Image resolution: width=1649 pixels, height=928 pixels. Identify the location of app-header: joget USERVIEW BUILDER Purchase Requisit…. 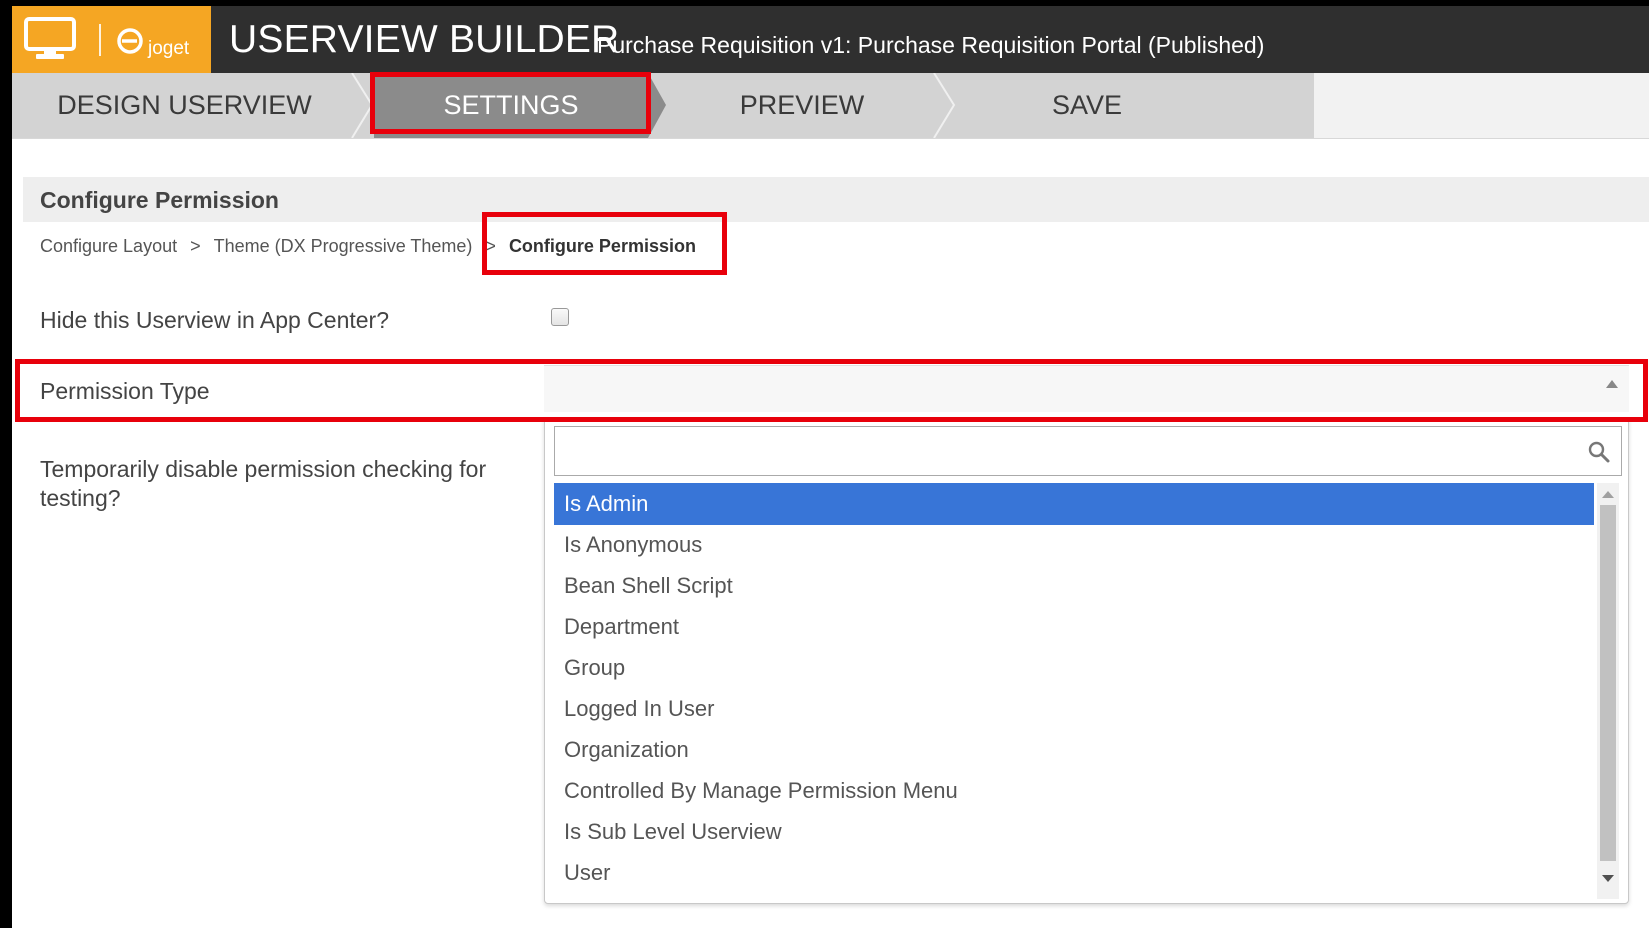
(830, 39).